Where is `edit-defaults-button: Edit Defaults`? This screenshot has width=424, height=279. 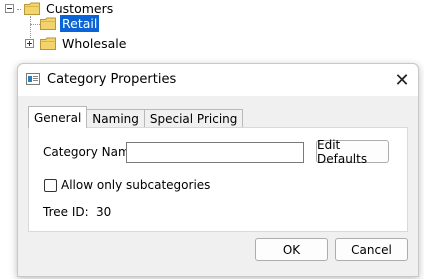 edit-defaults-button: Edit Defaults is located at coordinates (352, 152).